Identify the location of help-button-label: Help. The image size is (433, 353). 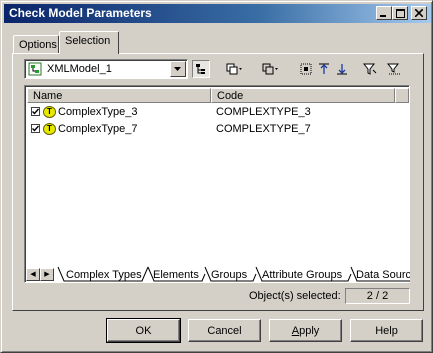
(386, 330).